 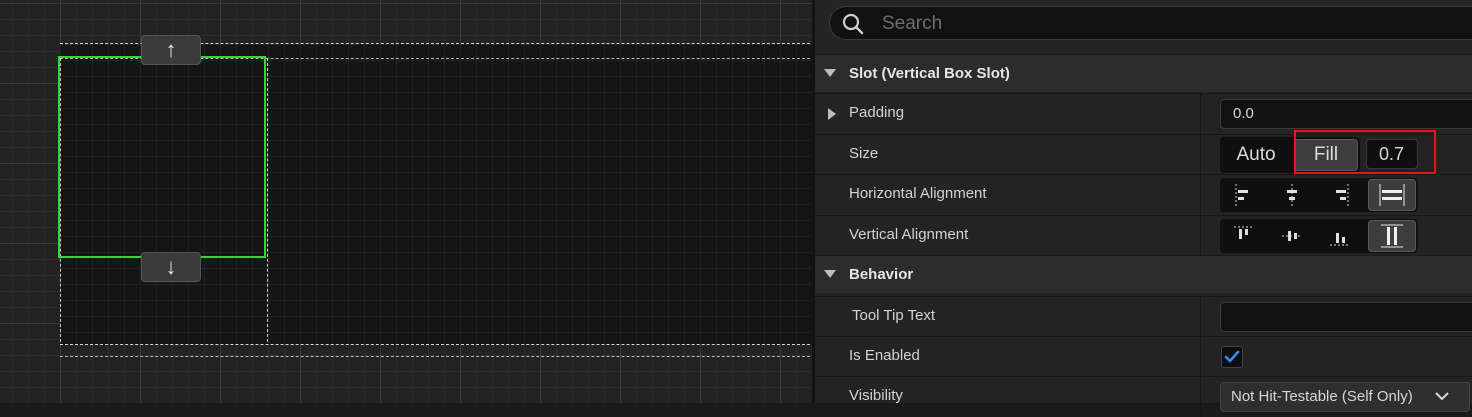 I want to click on row-vertical-alignment: Vertical Alignment, so click(x=1143, y=235).